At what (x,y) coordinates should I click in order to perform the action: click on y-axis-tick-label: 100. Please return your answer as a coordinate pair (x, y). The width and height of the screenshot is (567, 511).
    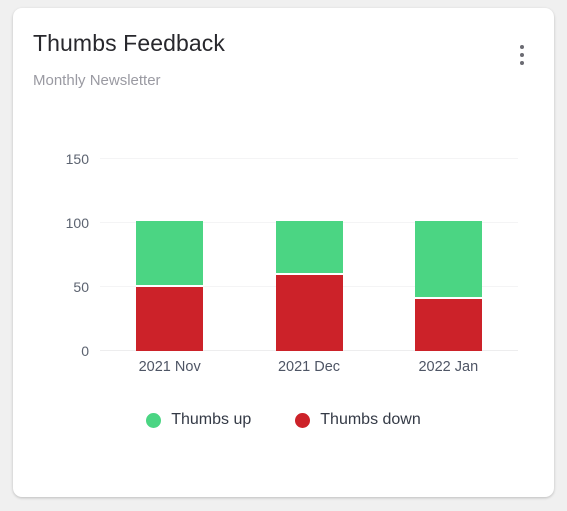
    Looking at the image, I should click on (77, 223).